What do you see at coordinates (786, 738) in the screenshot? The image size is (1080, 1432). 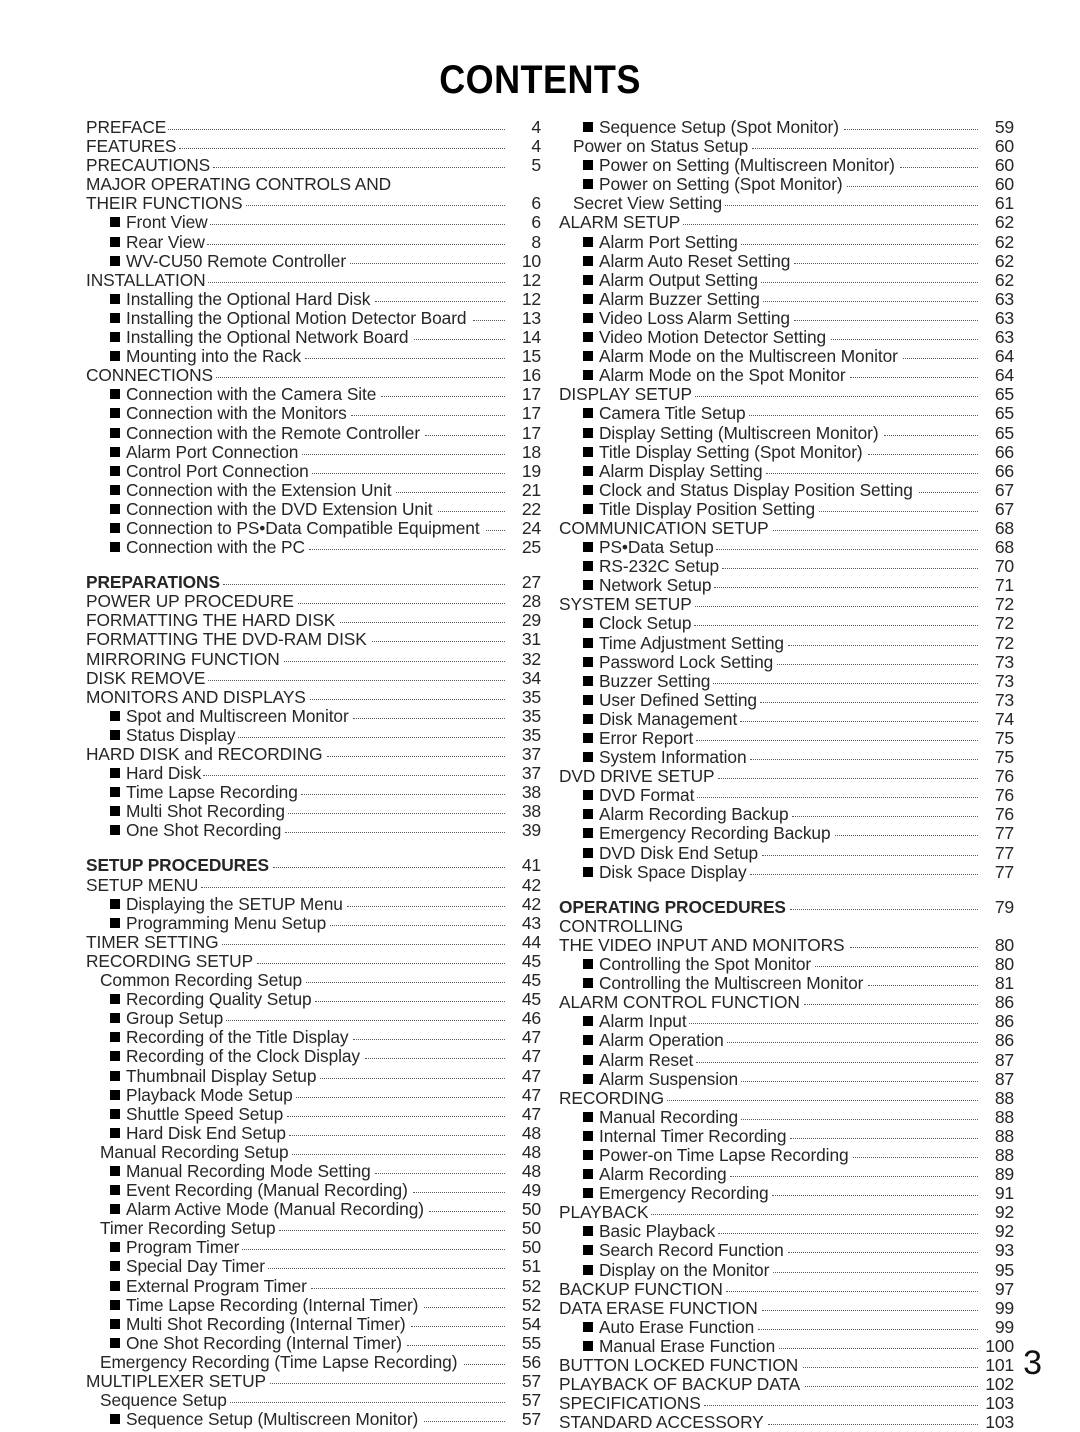 I see `toc-entry: Error Report 75` at bounding box center [786, 738].